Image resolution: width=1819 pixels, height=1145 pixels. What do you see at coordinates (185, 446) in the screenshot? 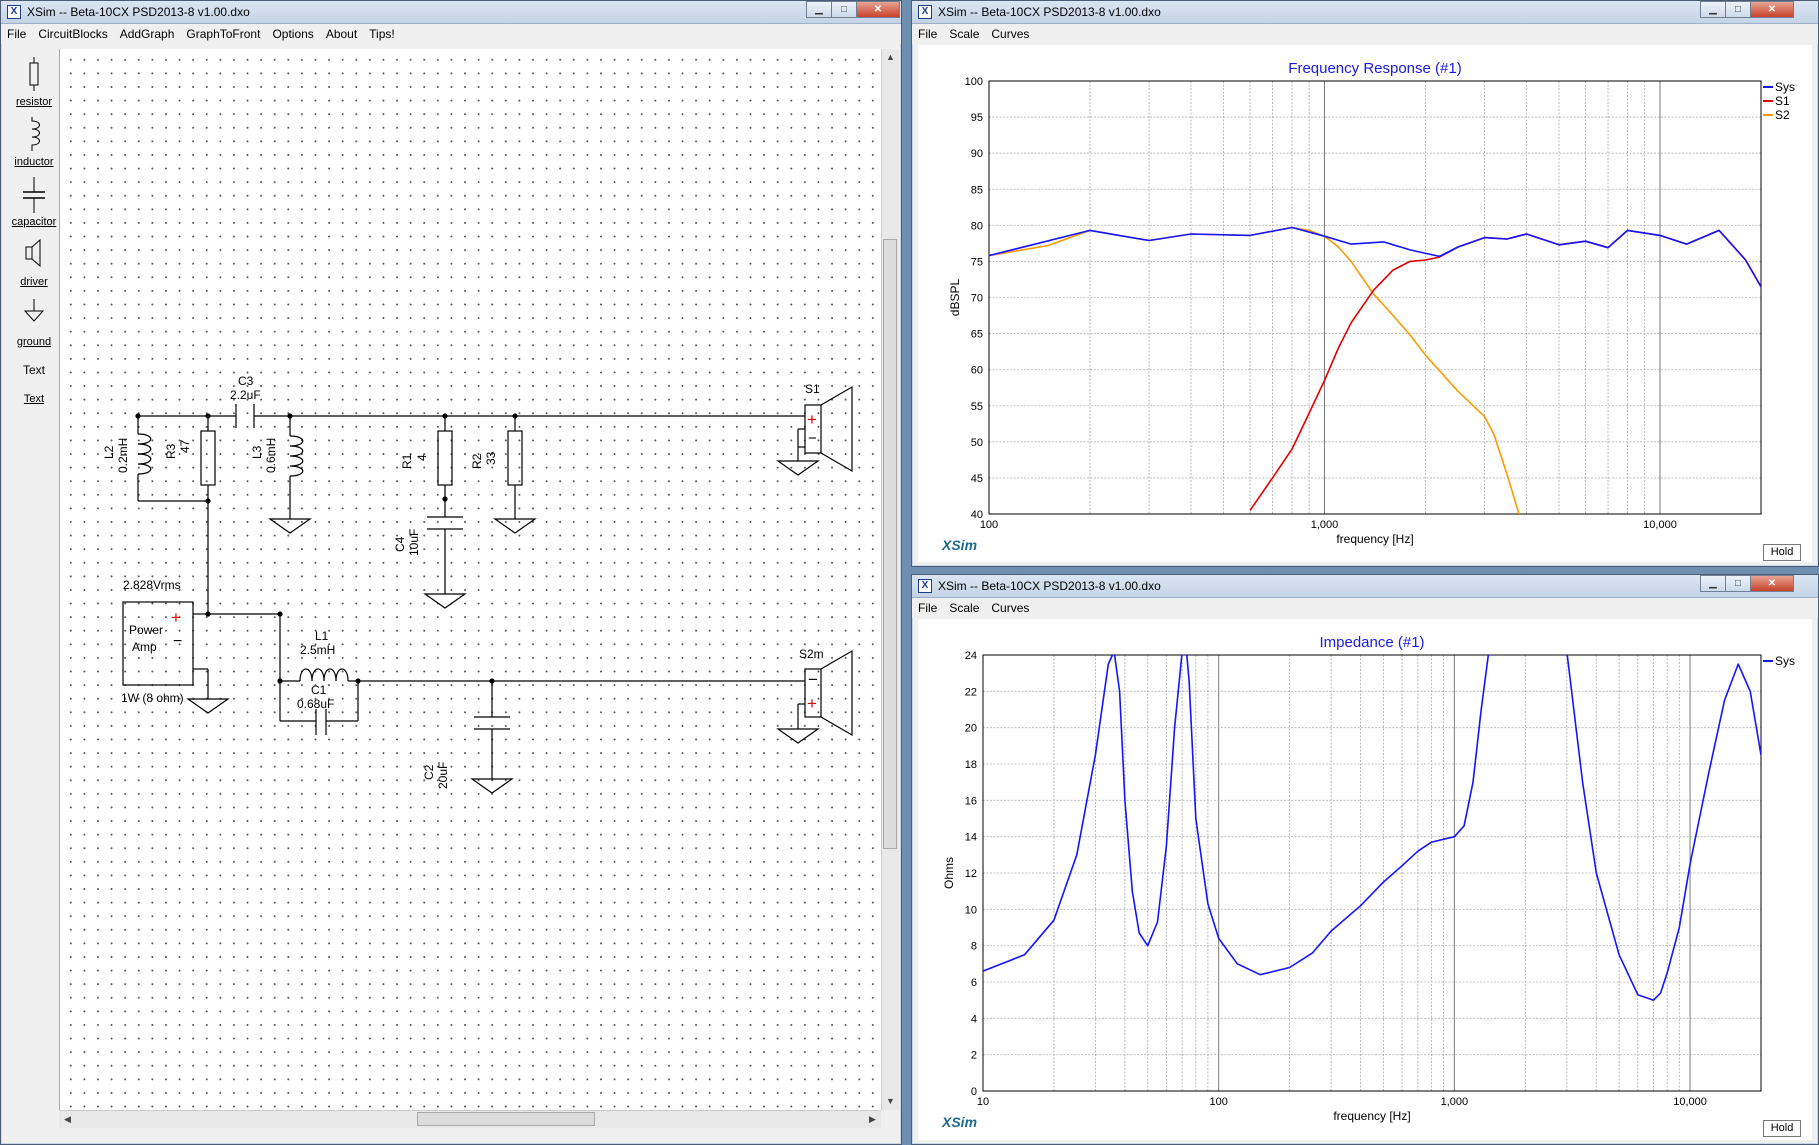
I see `r3-value: 47` at bounding box center [185, 446].